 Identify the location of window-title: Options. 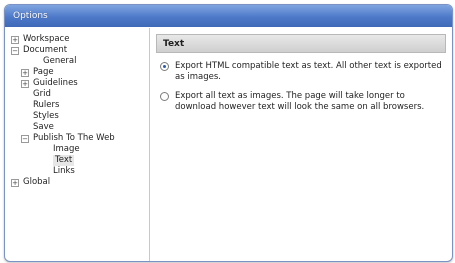
(30, 16).